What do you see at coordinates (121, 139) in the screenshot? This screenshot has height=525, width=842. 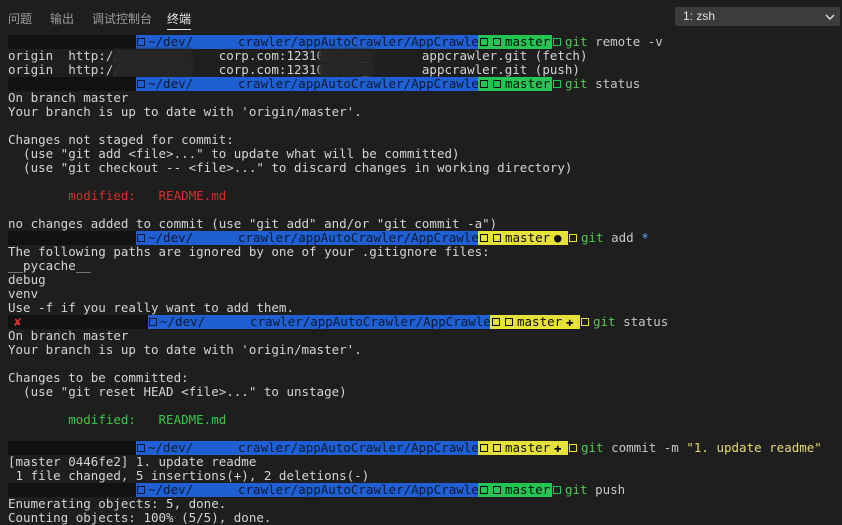 I see `output-line: Changes not staged for commit:` at bounding box center [121, 139].